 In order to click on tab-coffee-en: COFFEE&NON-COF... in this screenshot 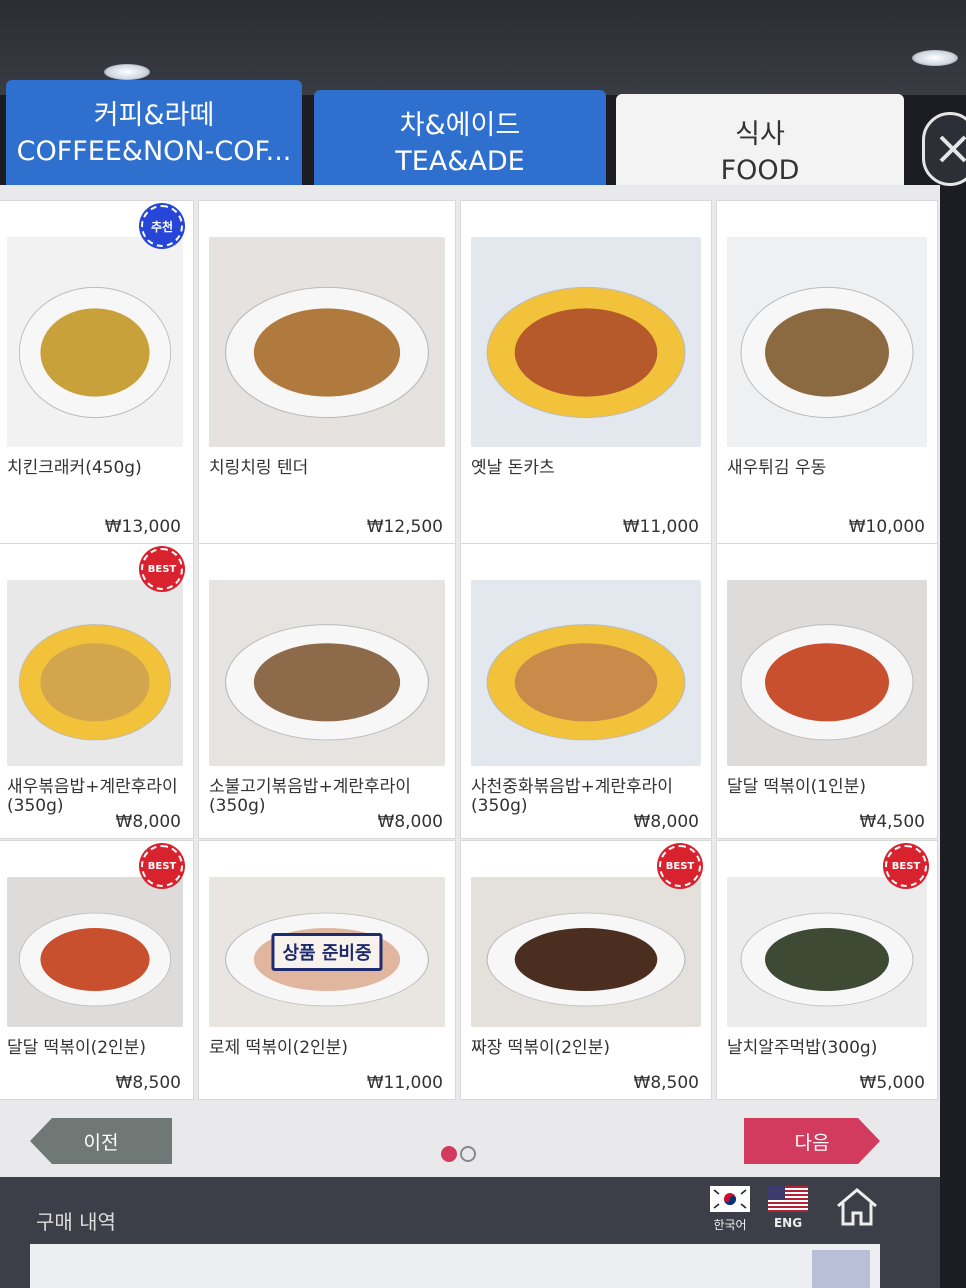, I will do `click(154, 151)`.